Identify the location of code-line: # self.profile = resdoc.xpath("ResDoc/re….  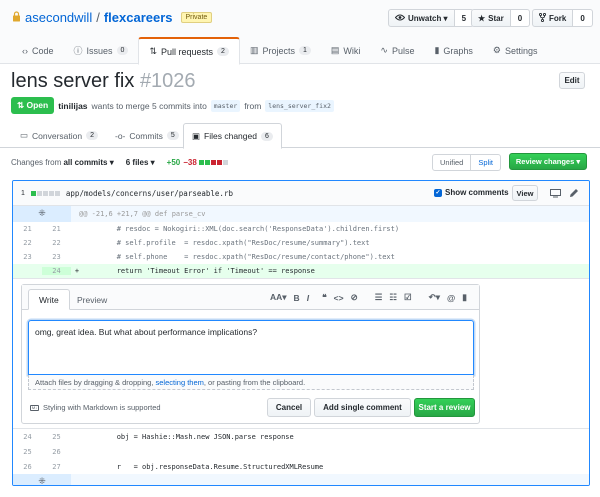
(226, 243).